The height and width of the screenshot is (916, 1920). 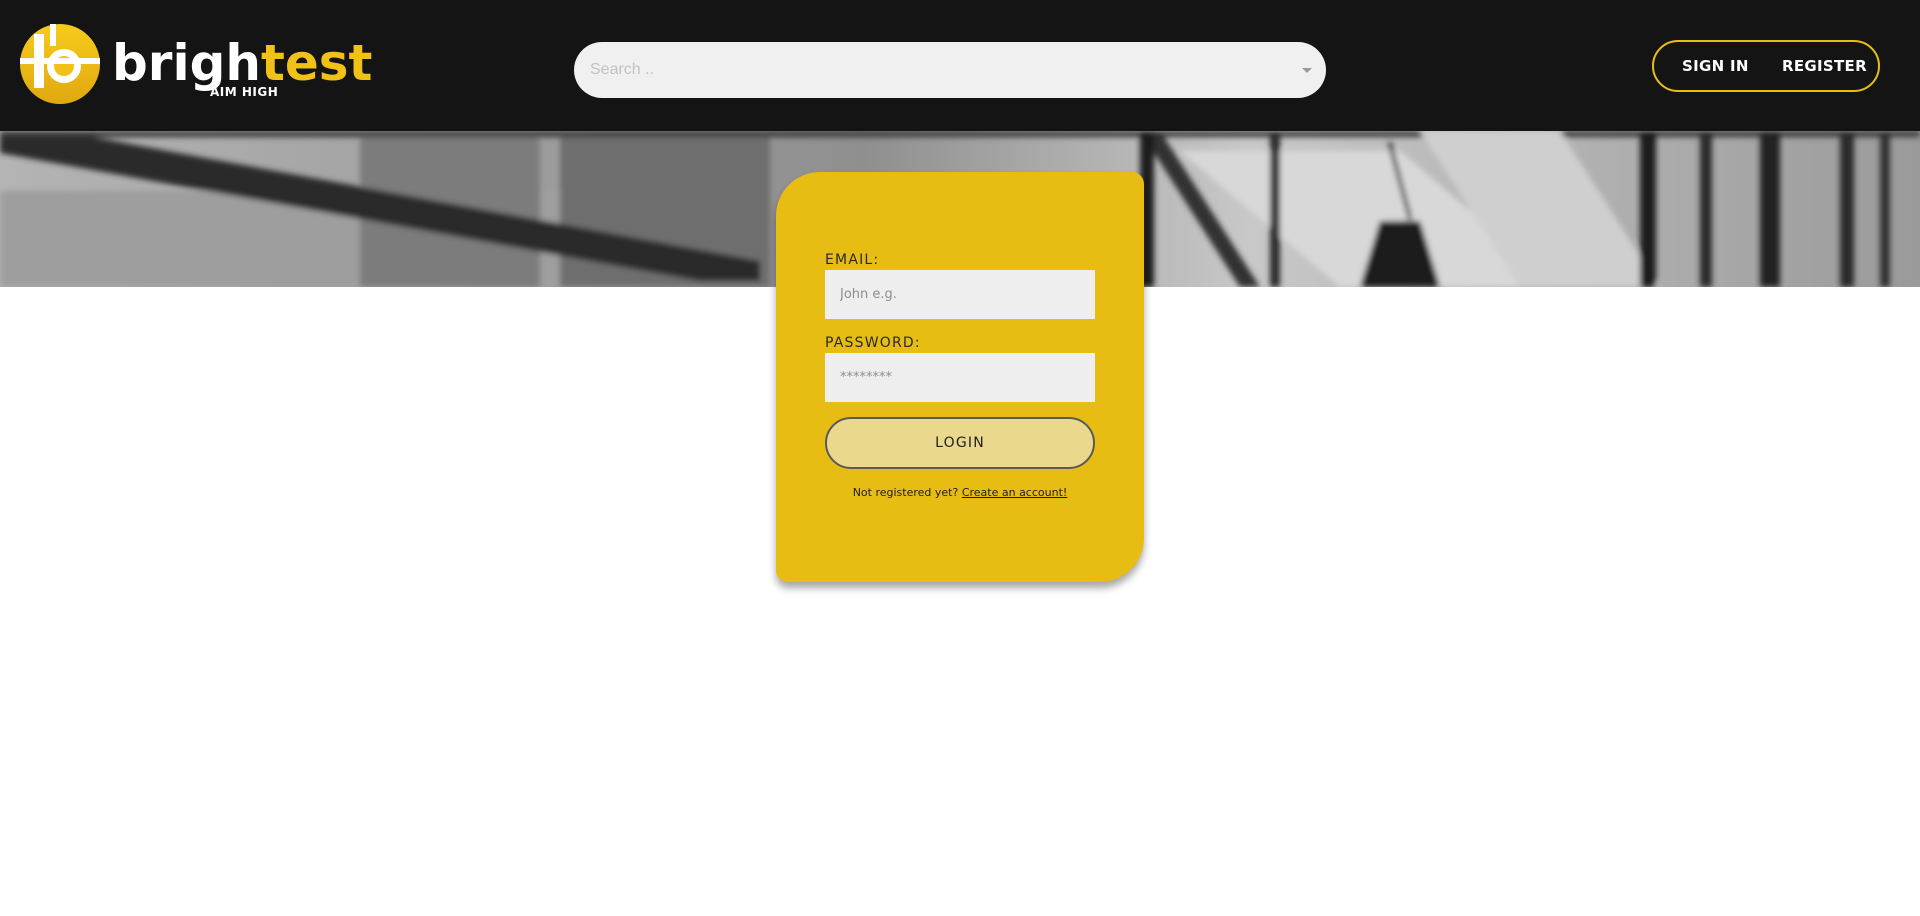 I want to click on search-input, so click(x=924, y=70).